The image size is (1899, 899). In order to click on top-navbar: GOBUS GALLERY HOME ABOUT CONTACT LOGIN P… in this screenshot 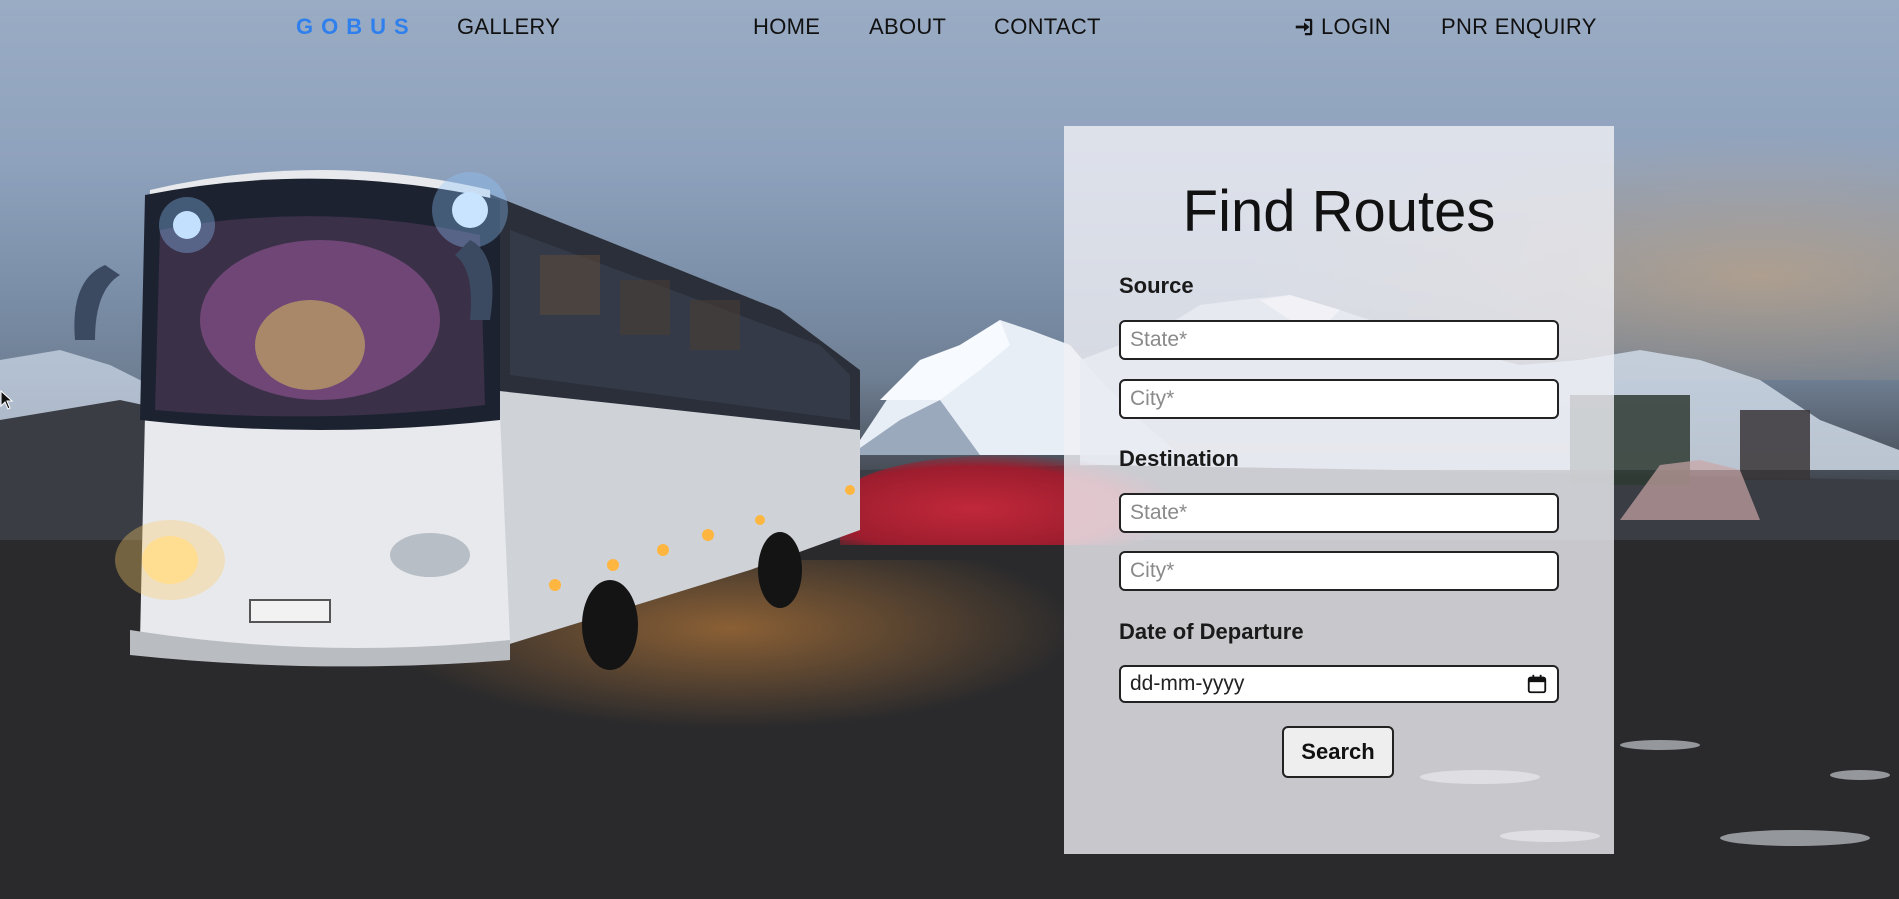, I will do `click(949, 28)`.